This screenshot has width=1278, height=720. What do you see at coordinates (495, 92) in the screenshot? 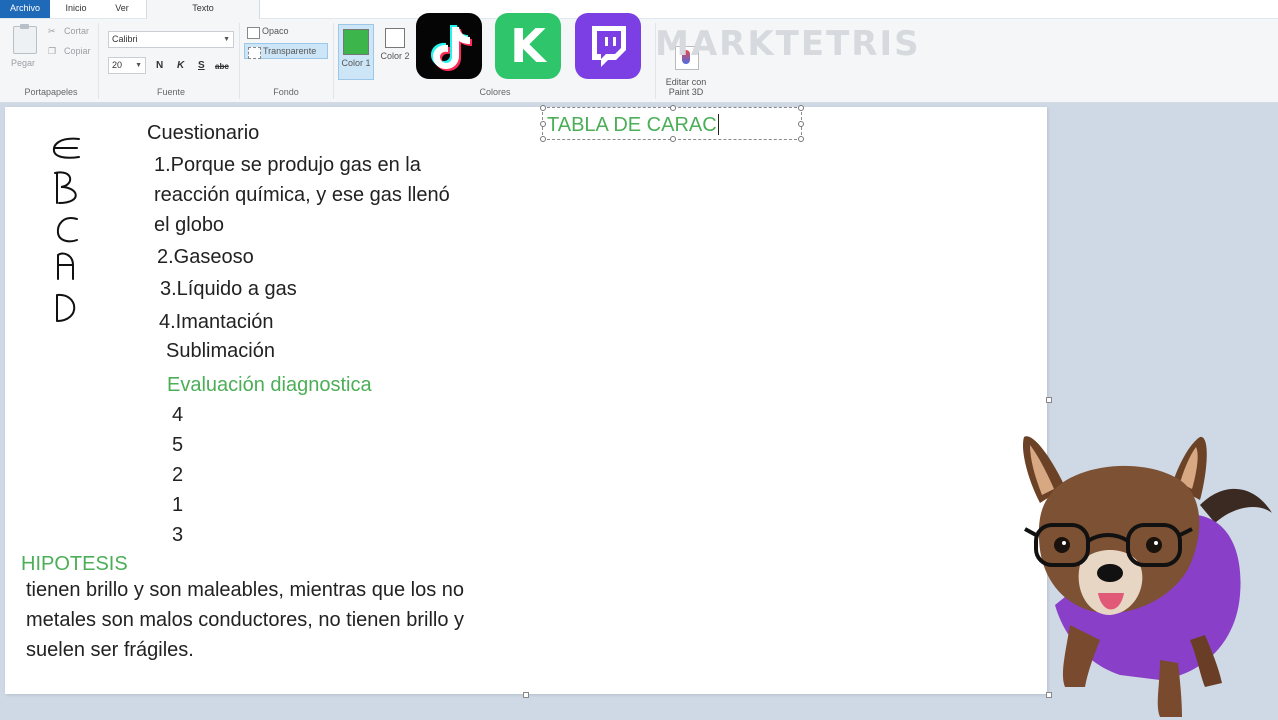
I see `colors-group-label: Colores` at bounding box center [495, 92].